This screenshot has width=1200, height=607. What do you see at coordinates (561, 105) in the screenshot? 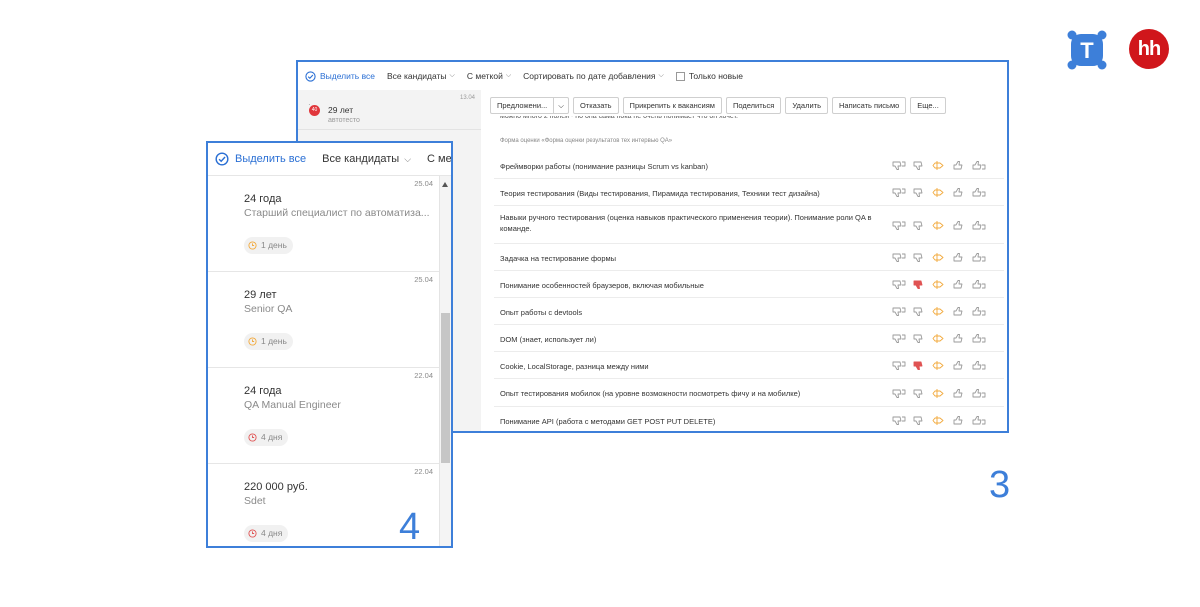
I see `proposal-dropdown-toggle: ⌵` at bounding box center [561, 105].